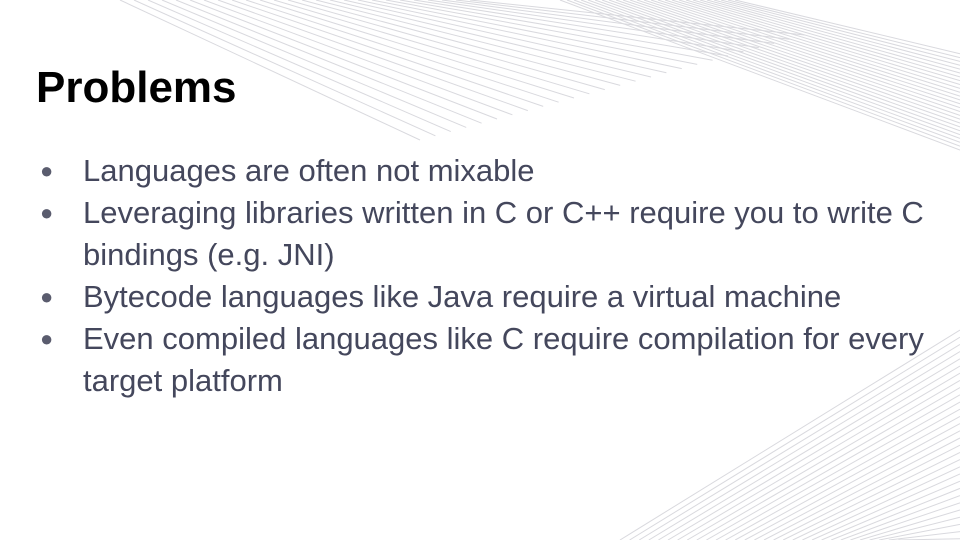  What do you see at coordinates (309, 170) in the screenshot?
I see `bullet-text: Languages are often not mixable` at bounding box center [309, 170].